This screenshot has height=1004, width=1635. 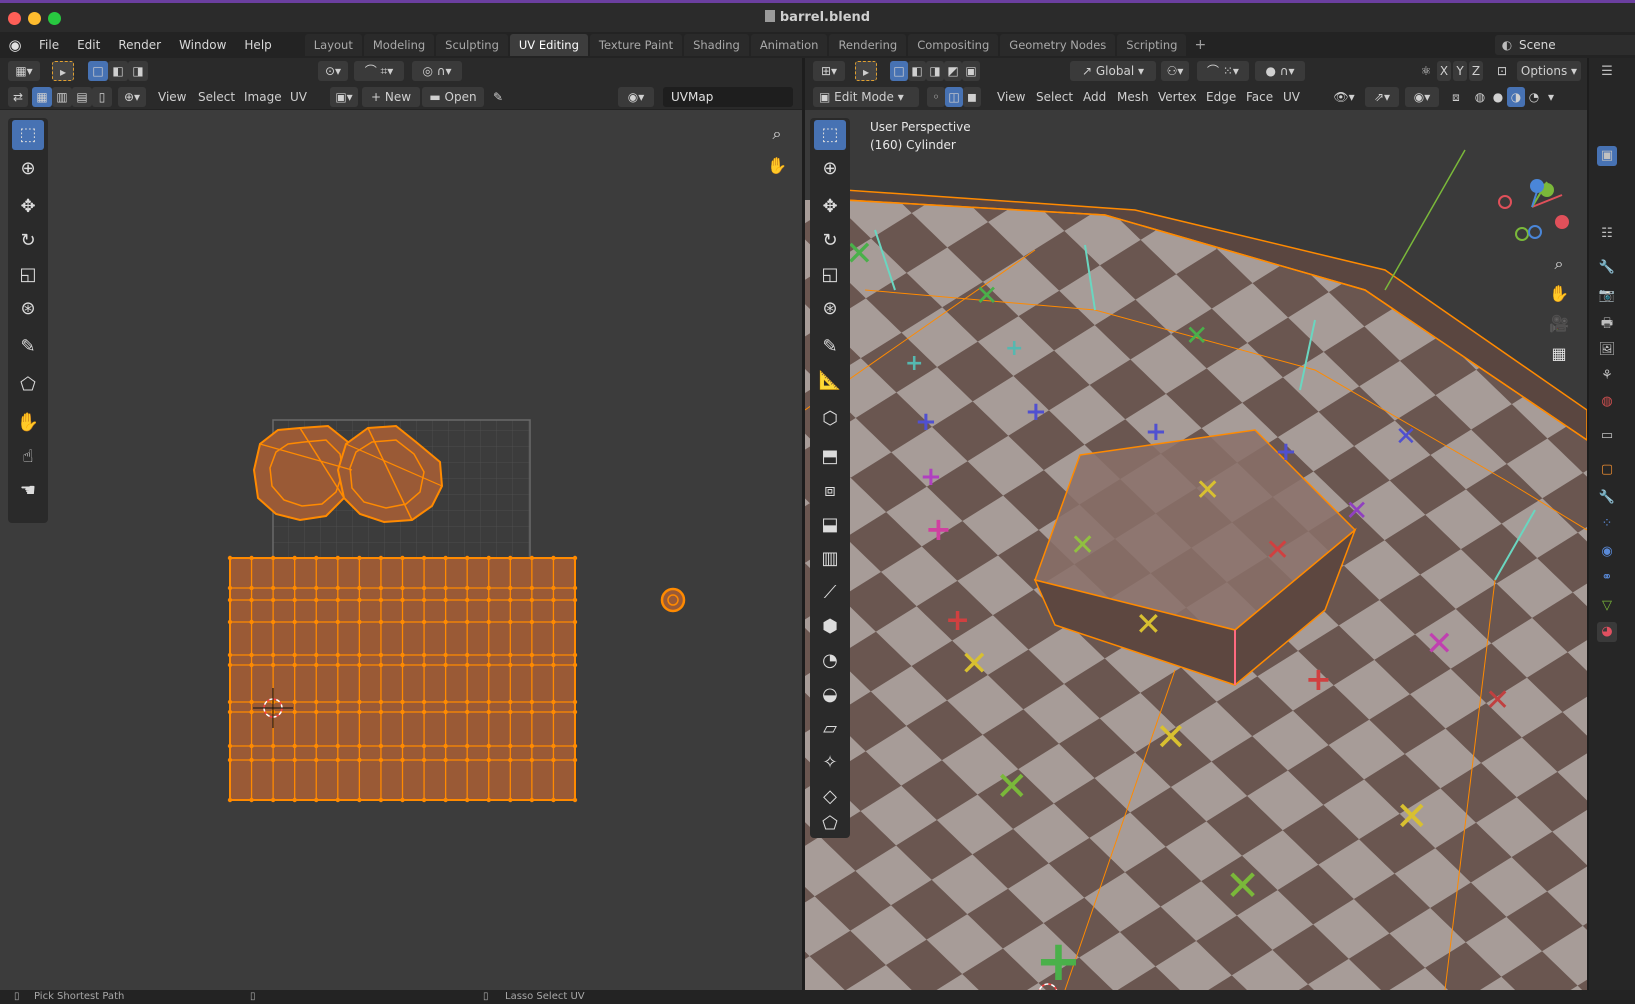 What do you see at coordinates (830, 491) in the screenshot?
I see `inset-faces-tool: ⧈` at bounding box center [830, 491].